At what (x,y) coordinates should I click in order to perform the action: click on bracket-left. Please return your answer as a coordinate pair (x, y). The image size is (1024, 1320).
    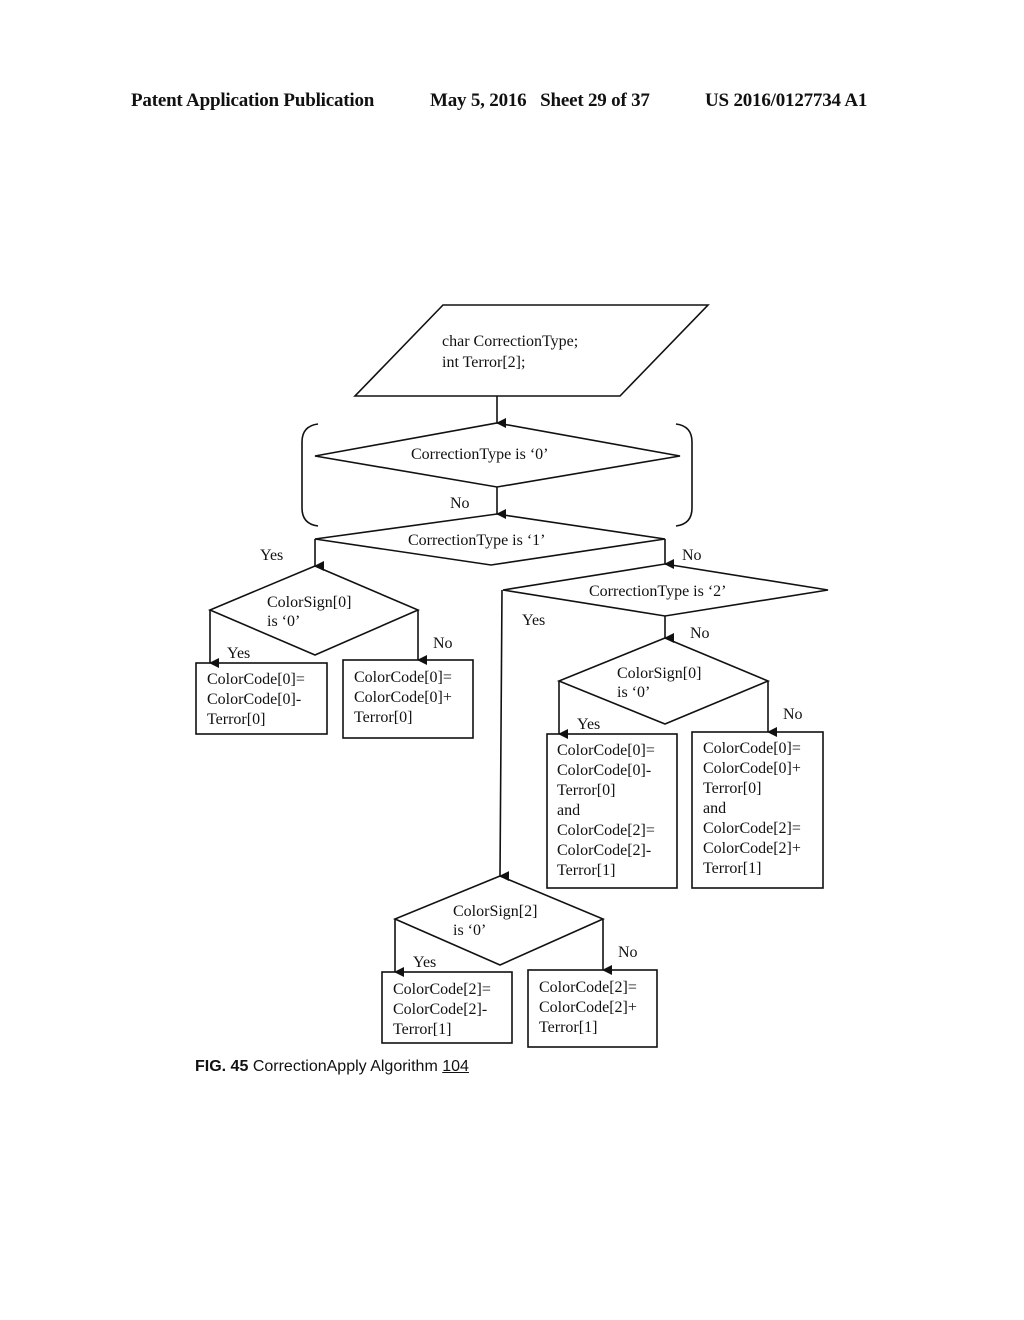
    Looking at the image, I should click on (310, 475).